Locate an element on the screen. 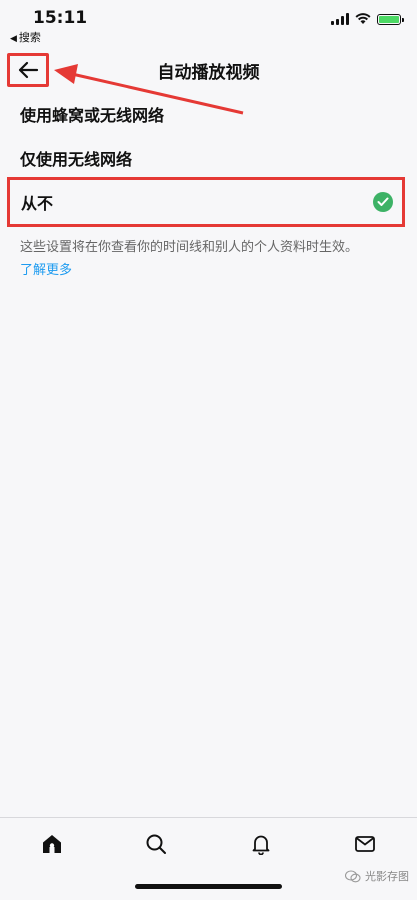 The height and width of the screenshot is (900, 417). nav-home is located at coordinates (52, 844).